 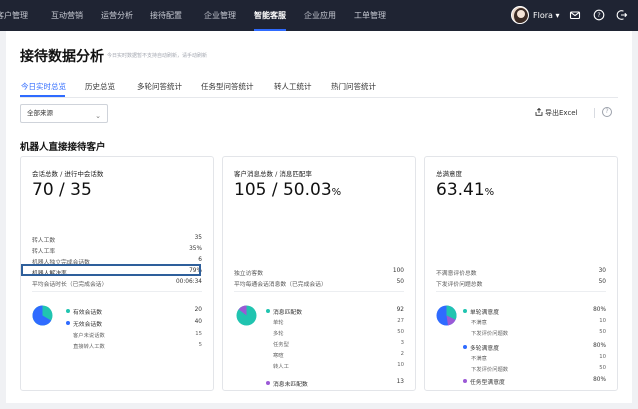 I want to click on nav-item-enterprise-apps: 企业应用, so click(x=320, y=15).